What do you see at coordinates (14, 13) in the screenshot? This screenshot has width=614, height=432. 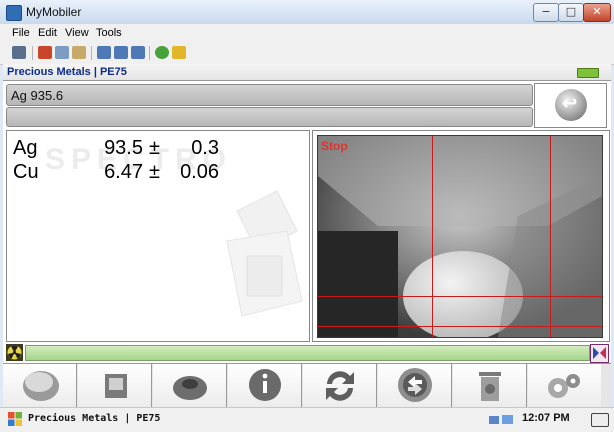 I see `app-icon` at bounding box center [14, 13].